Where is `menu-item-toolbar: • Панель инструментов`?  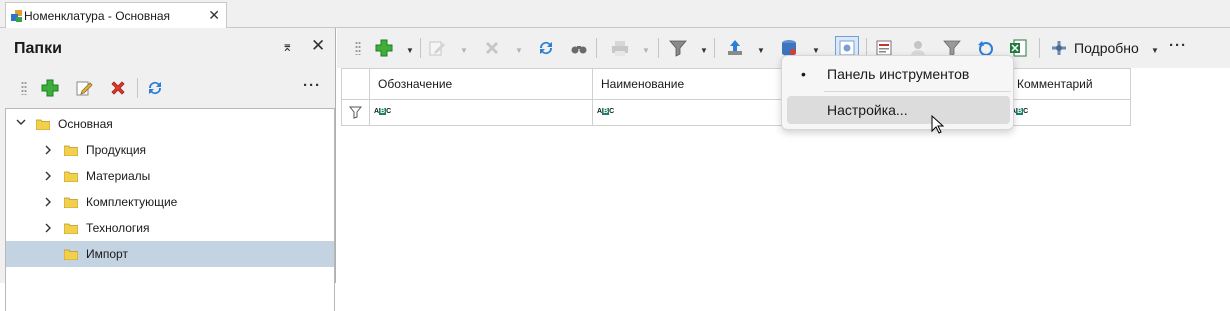 menu-item-toolbar: • Панель инструментов is located at coordinates (898, 74).